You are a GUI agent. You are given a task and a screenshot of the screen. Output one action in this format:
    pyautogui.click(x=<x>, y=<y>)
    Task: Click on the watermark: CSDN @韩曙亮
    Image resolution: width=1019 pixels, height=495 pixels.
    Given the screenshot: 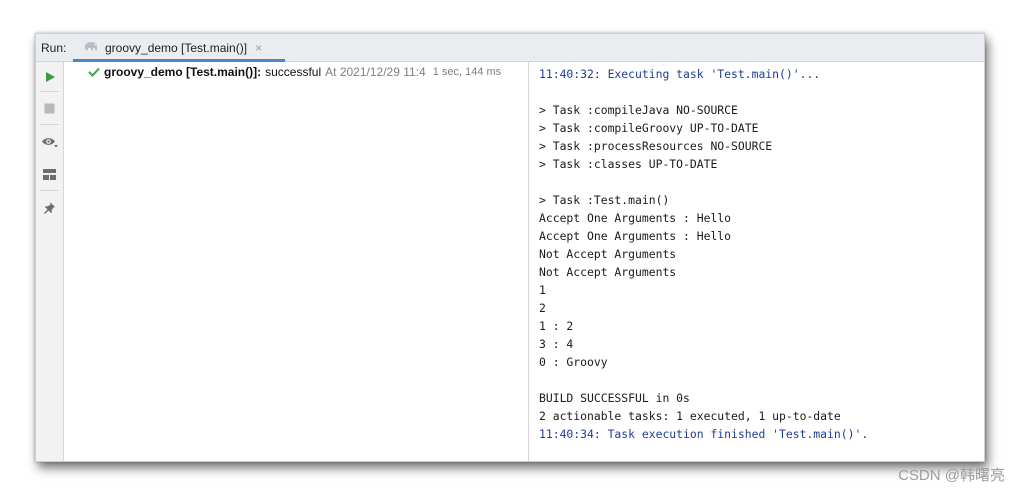 What is the action you would take?
    pyautogui.click(x=951, y=475)
    